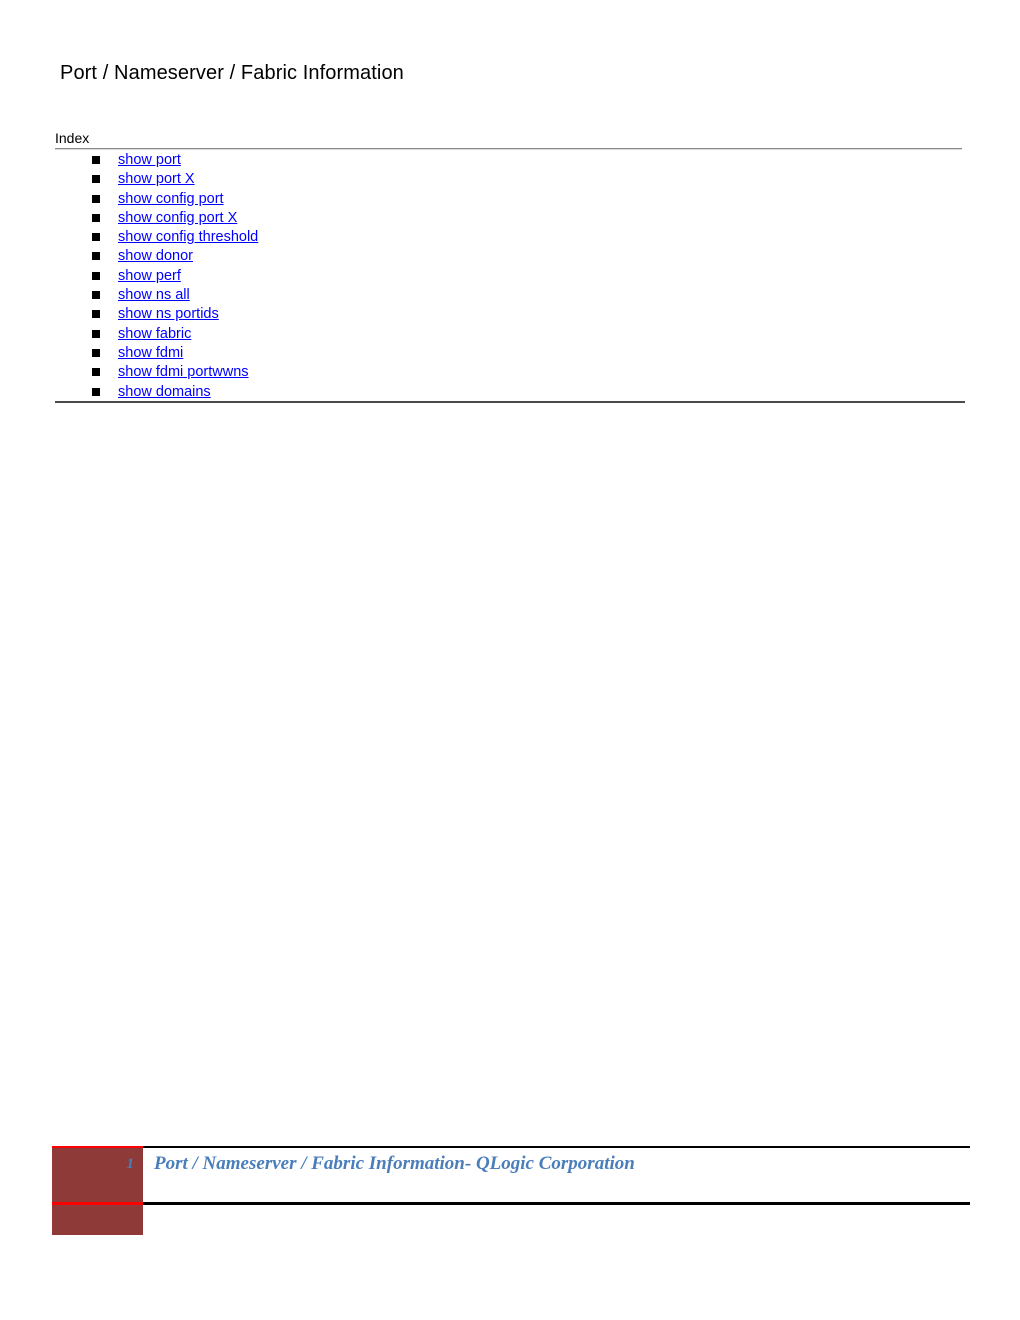  I want to click on list-item: show config port X, so click(510, 217).